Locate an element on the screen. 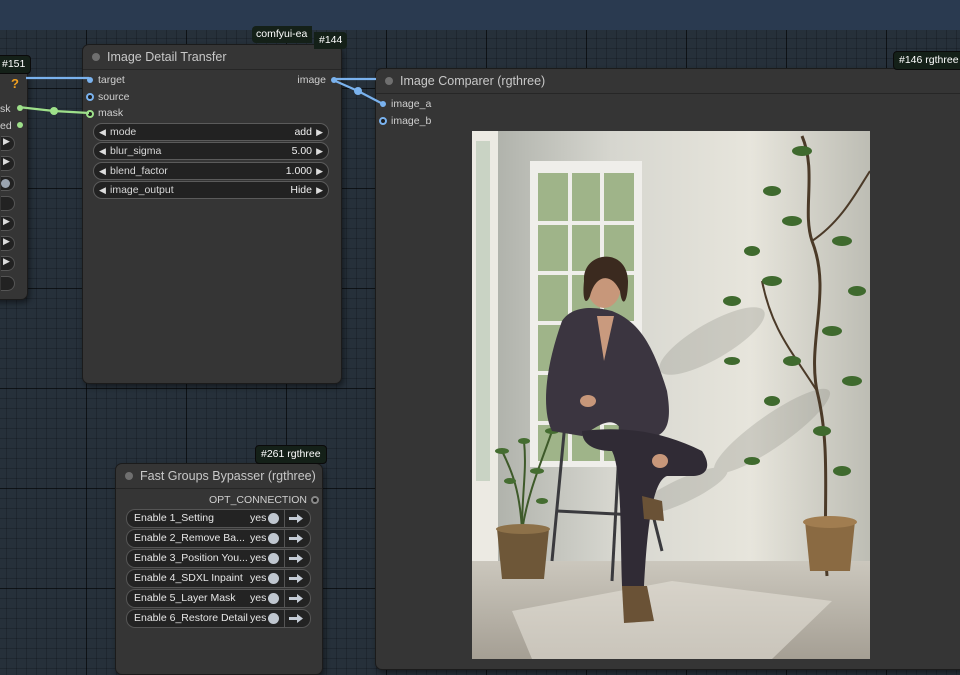  image-output-widget: ◀ image_output Hide ▶ is located at coordinates (211, 190).